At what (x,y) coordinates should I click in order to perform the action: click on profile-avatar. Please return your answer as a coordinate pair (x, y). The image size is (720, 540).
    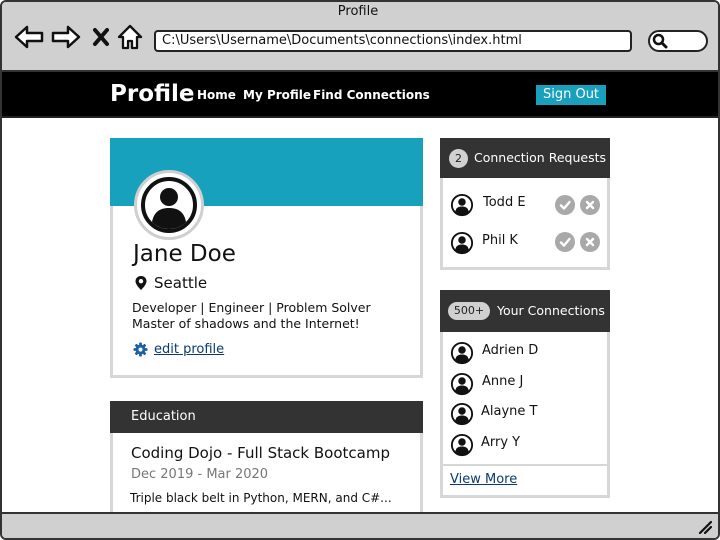
    Looking at the image, I should click on (169, 205).